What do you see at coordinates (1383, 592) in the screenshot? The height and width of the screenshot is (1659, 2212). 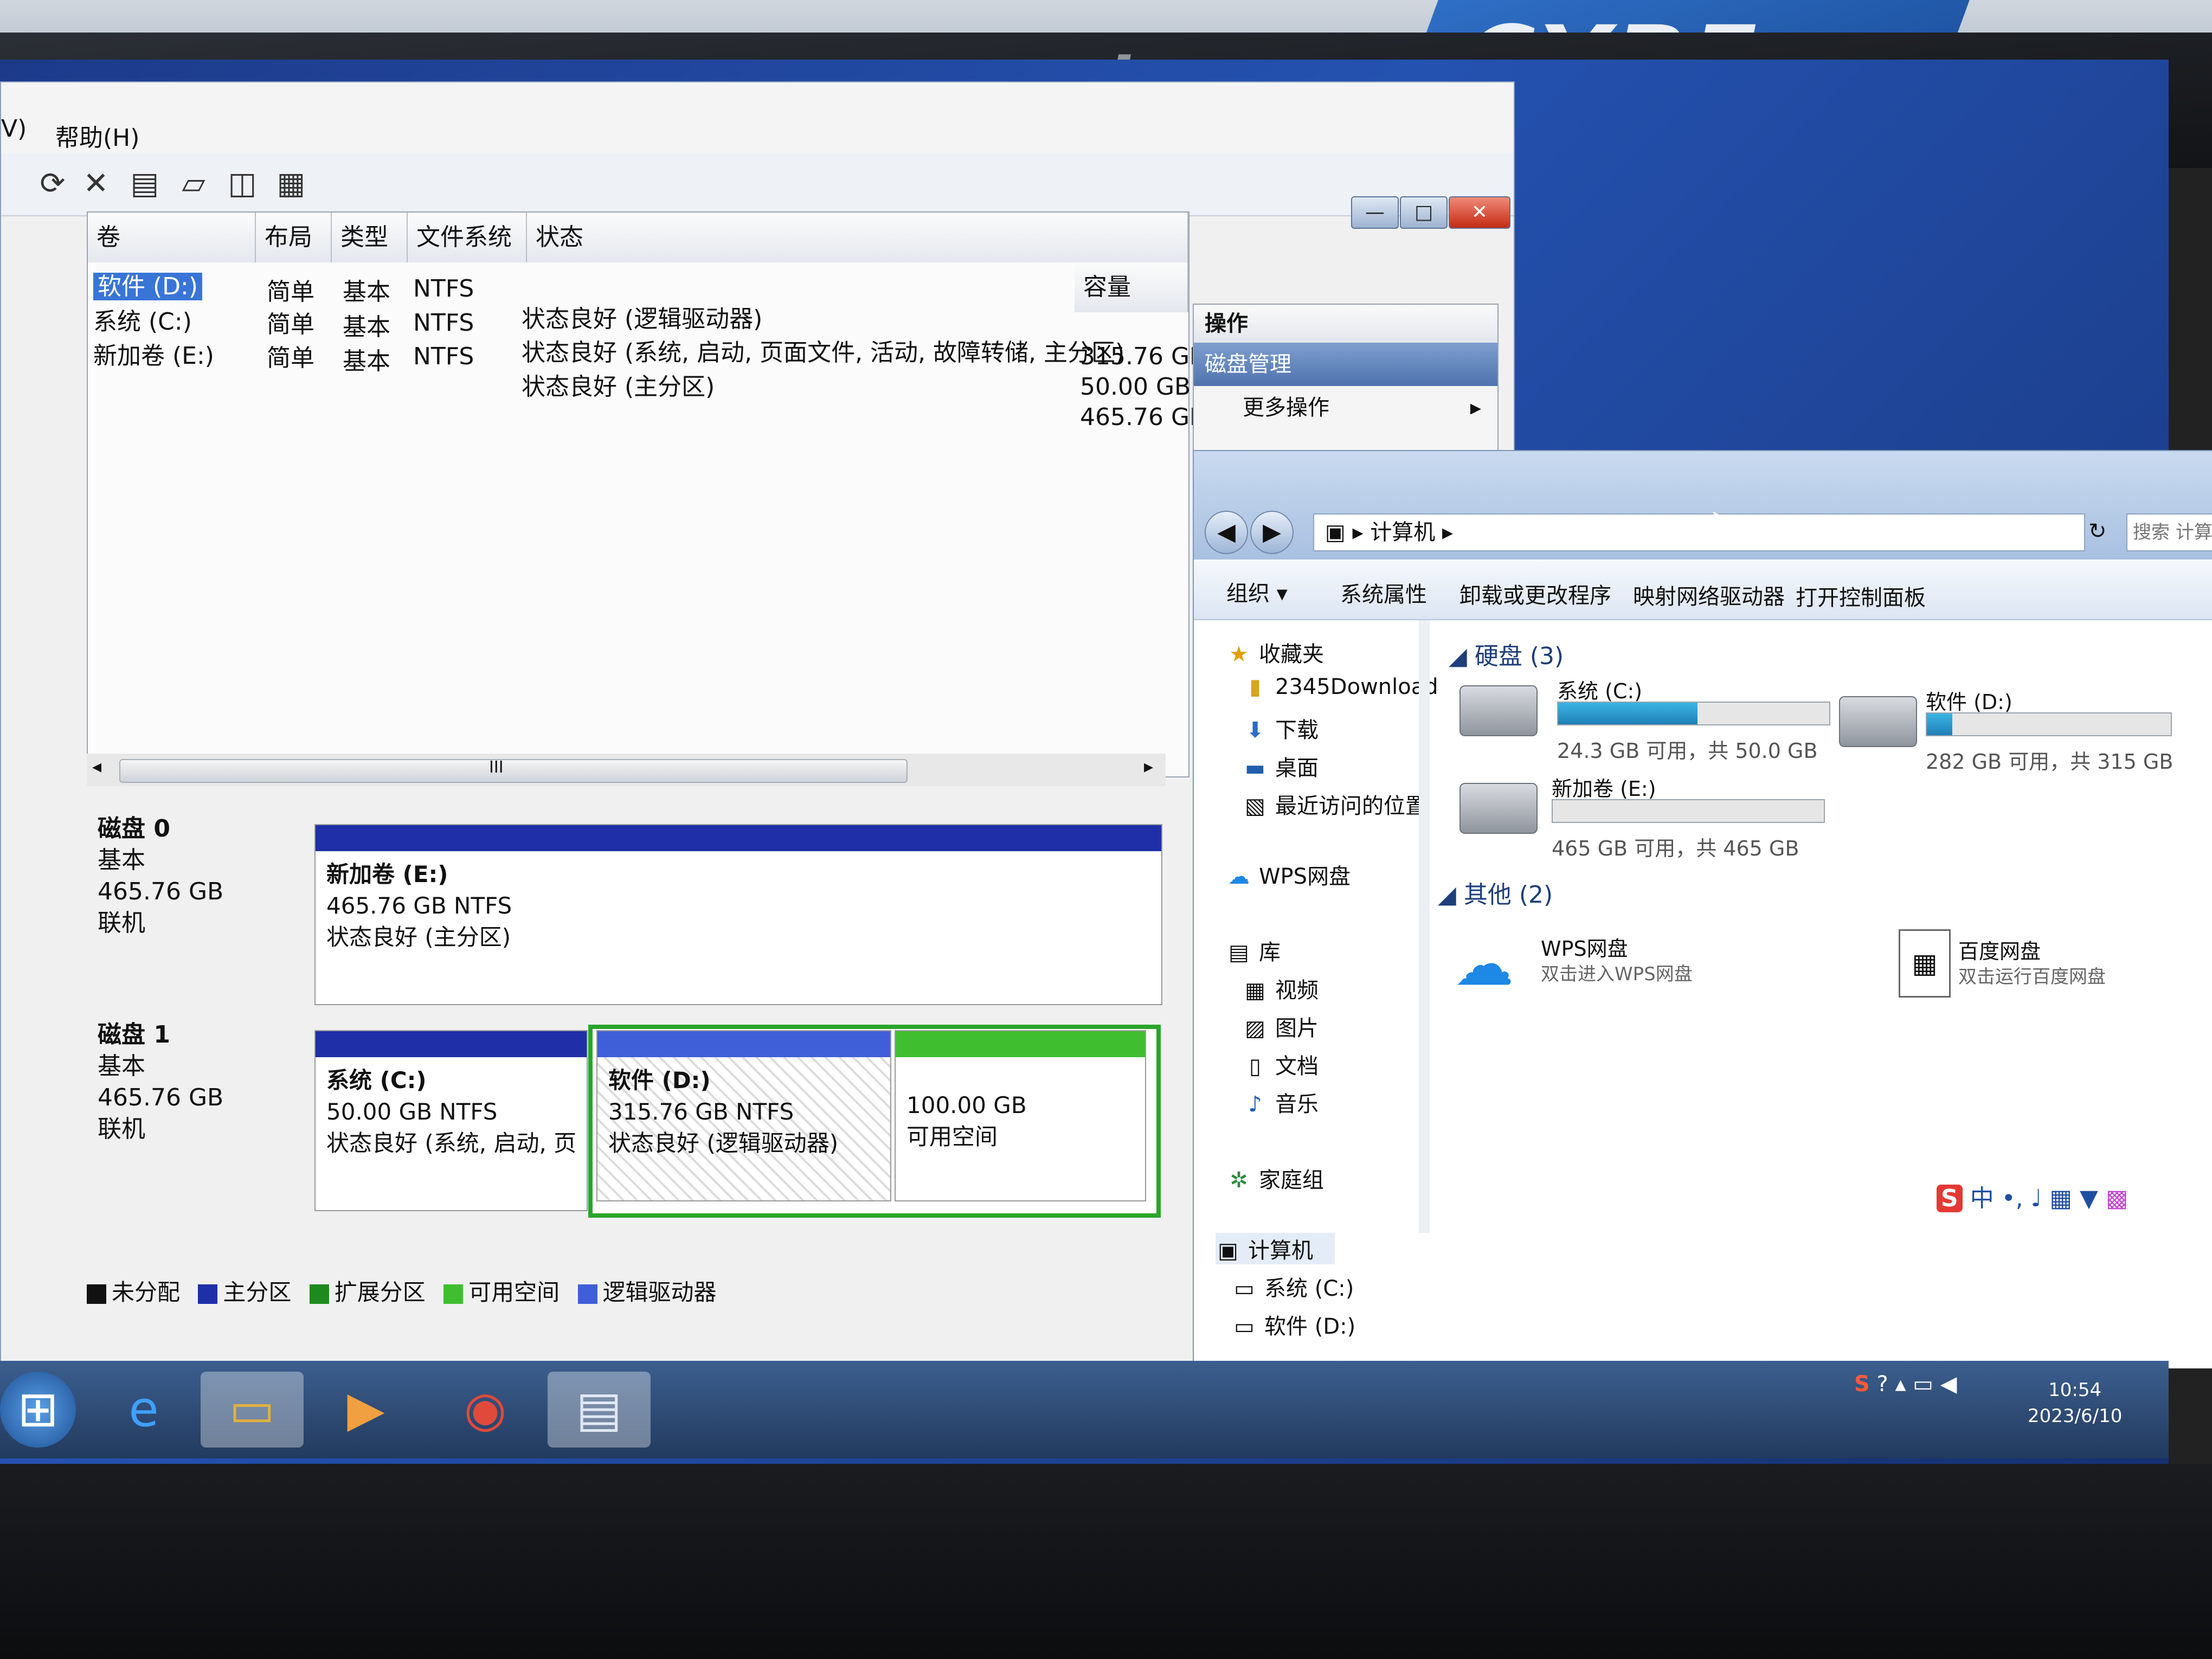 I see `system-properties-button: 系统属性` at bounding box center [1383, 592].